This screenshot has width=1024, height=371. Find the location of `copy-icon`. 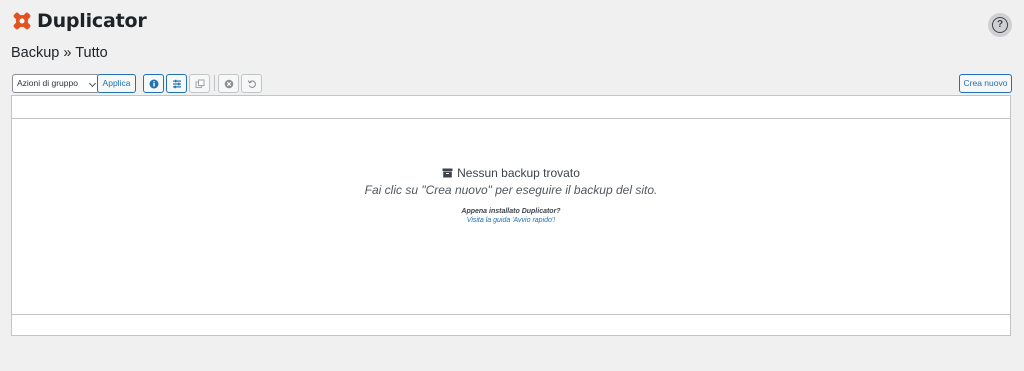

copy-icon is located at coordinates (199, 83).